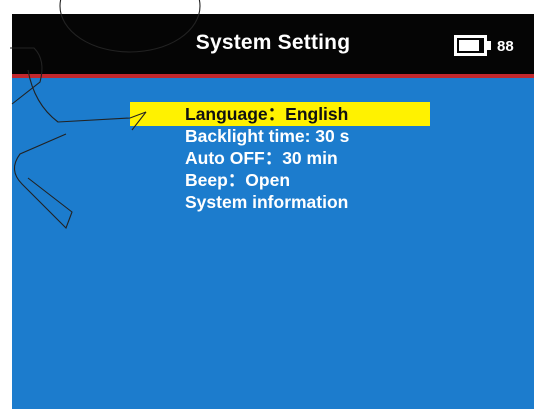 The image size is (534, 409). I want to click on menu-item-backlight-time: Backlight time: 30 s, so click(280, 136).